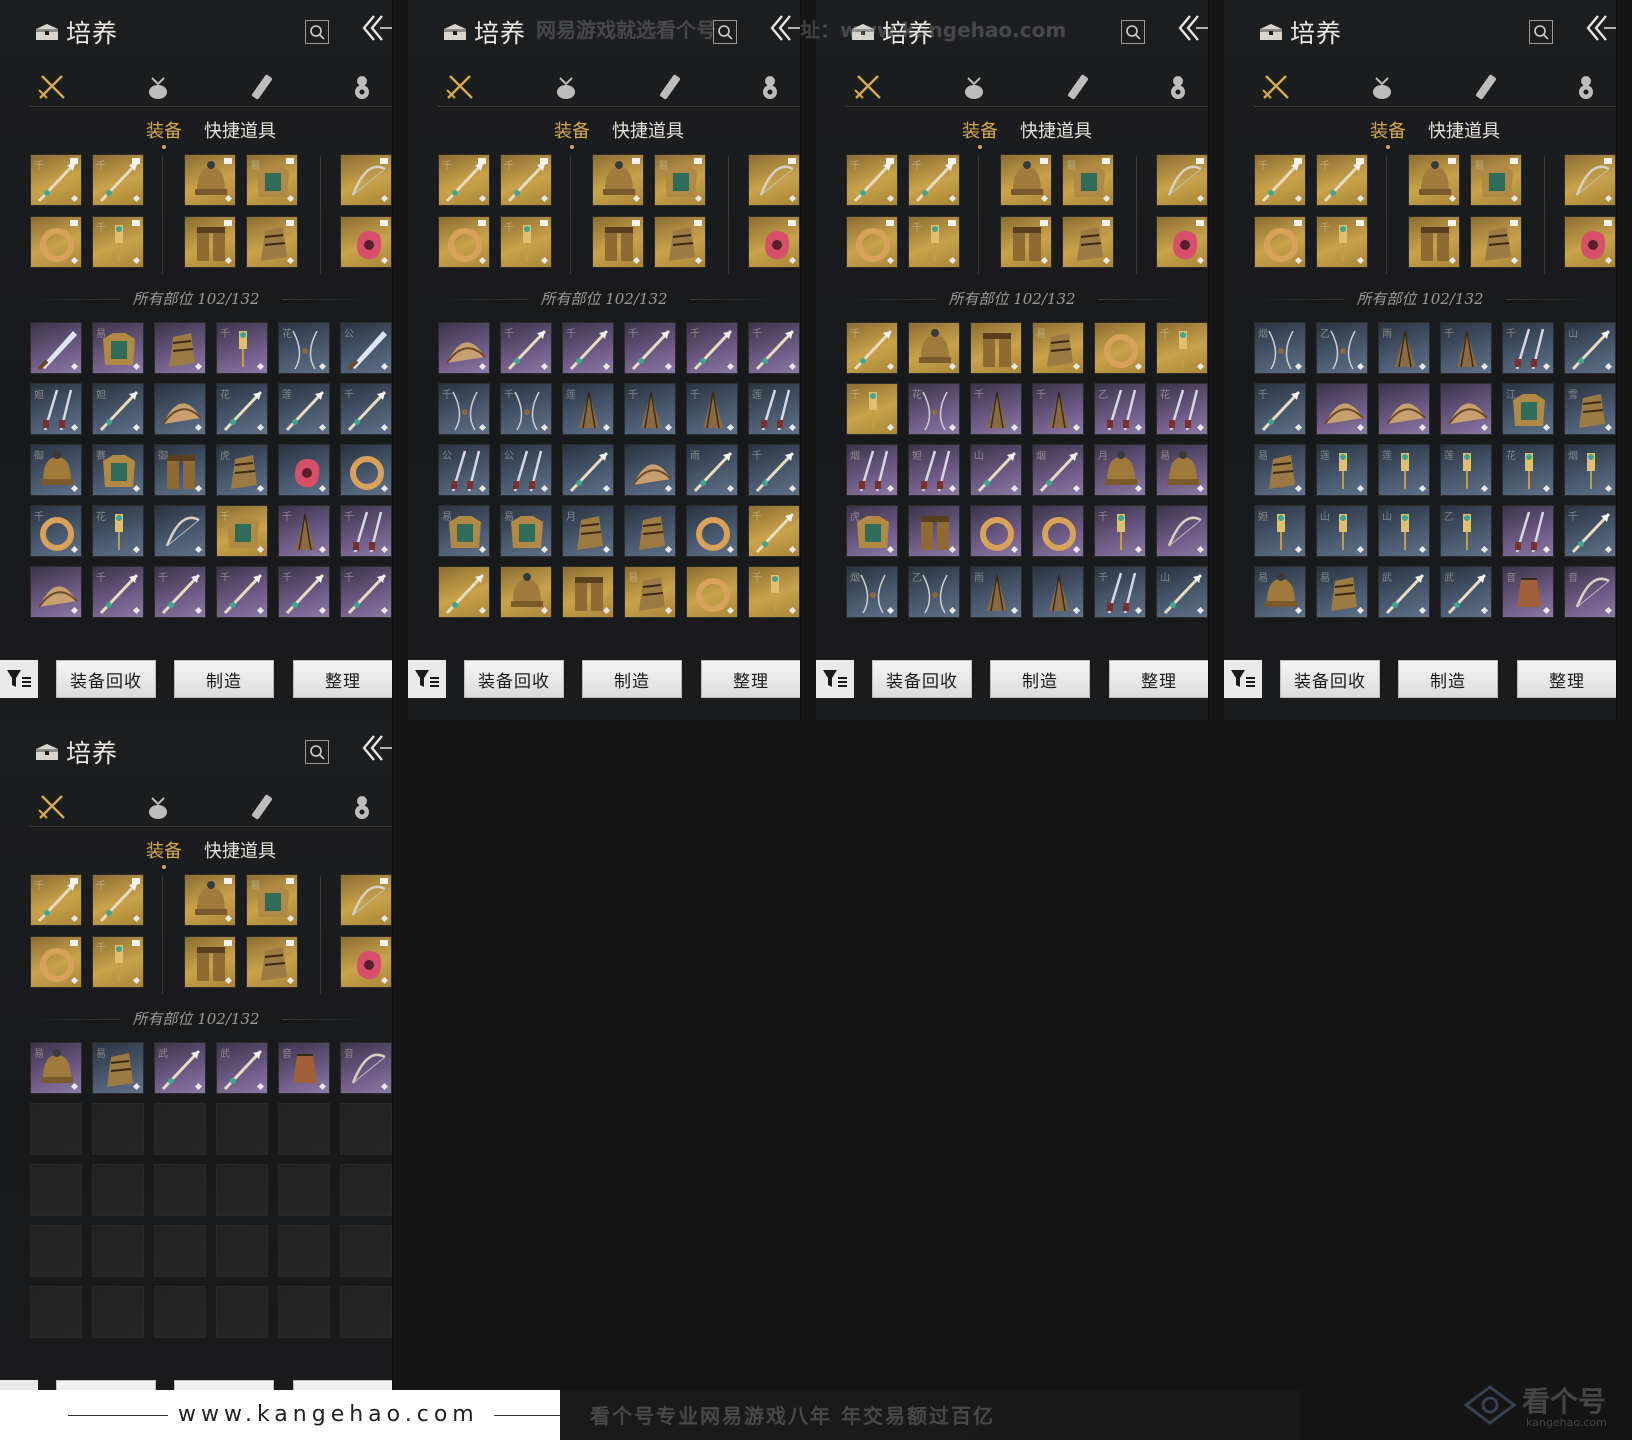 The width and height of the screenshot is (1632, 1440). Describe the element at coordinates (526, 470) in the screenshot. I see `inventory-slot: 公` at that location.